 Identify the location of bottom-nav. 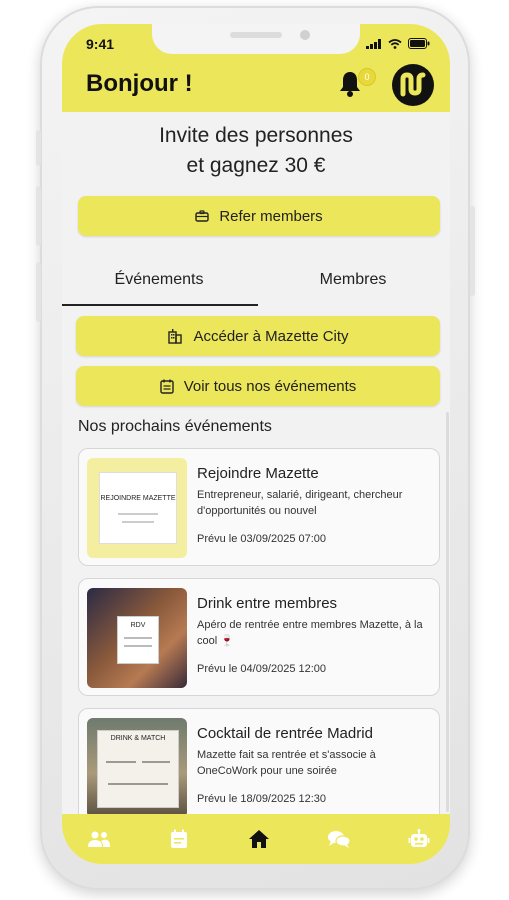
(256, 839).